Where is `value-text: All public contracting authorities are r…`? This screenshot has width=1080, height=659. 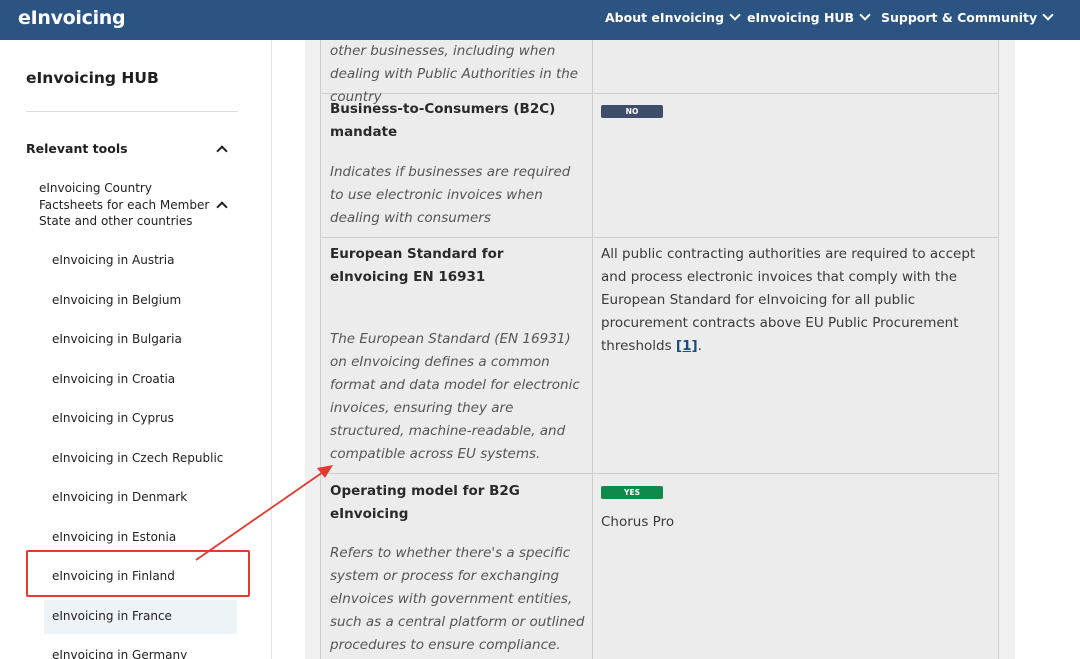 value-text: All public contracting authorities are r… is located at coordinates (788, 300).